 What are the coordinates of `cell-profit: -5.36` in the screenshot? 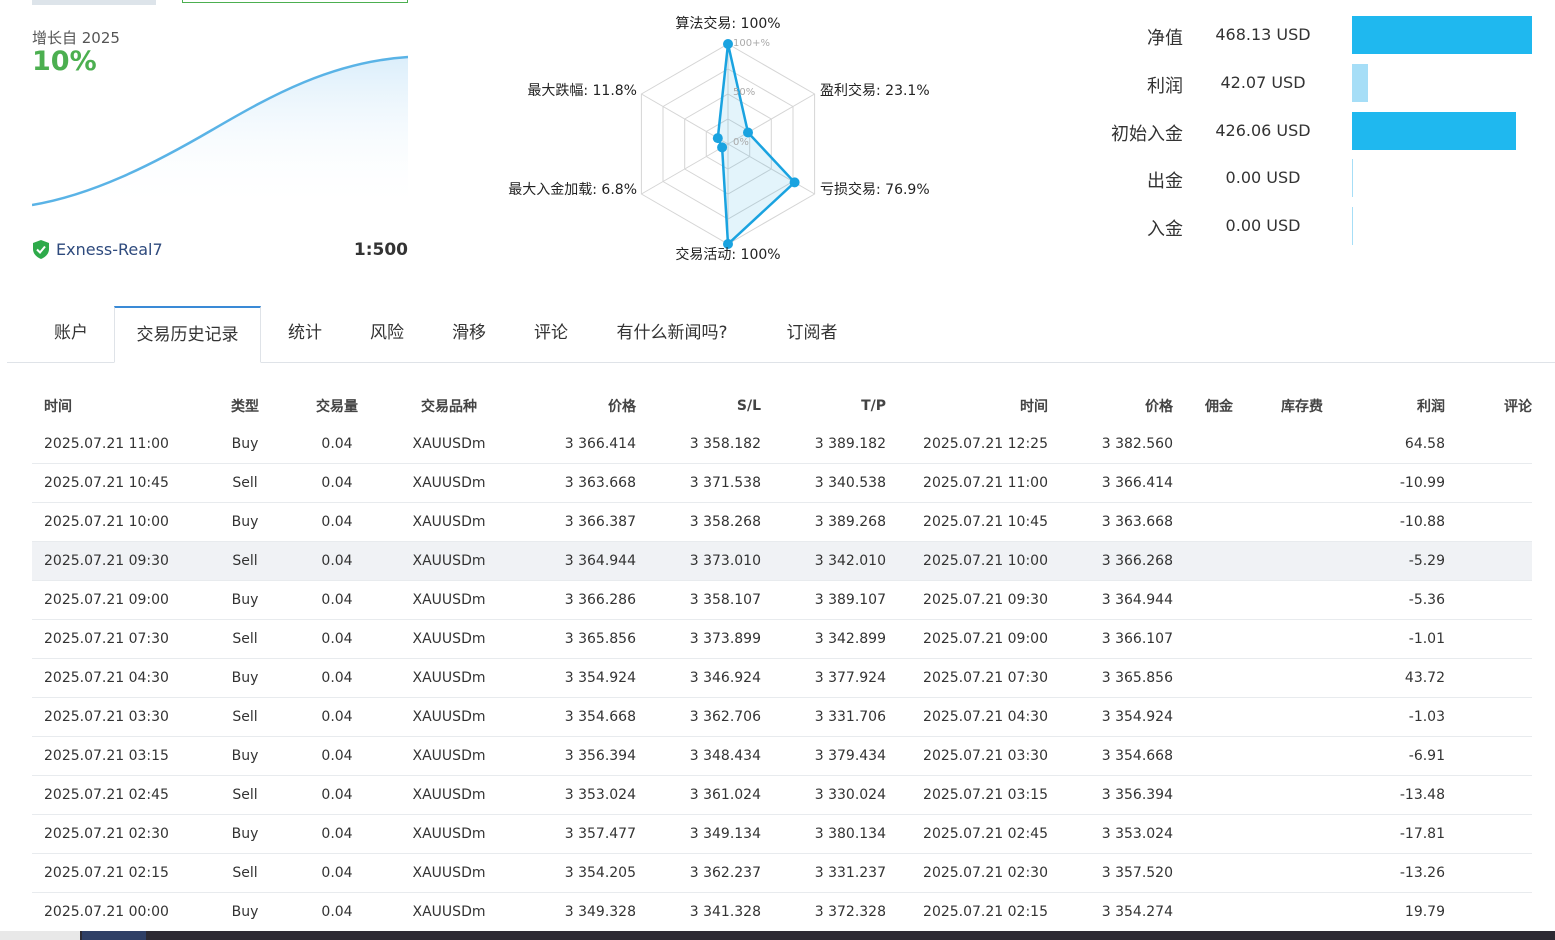 It's located at (1384, 600).